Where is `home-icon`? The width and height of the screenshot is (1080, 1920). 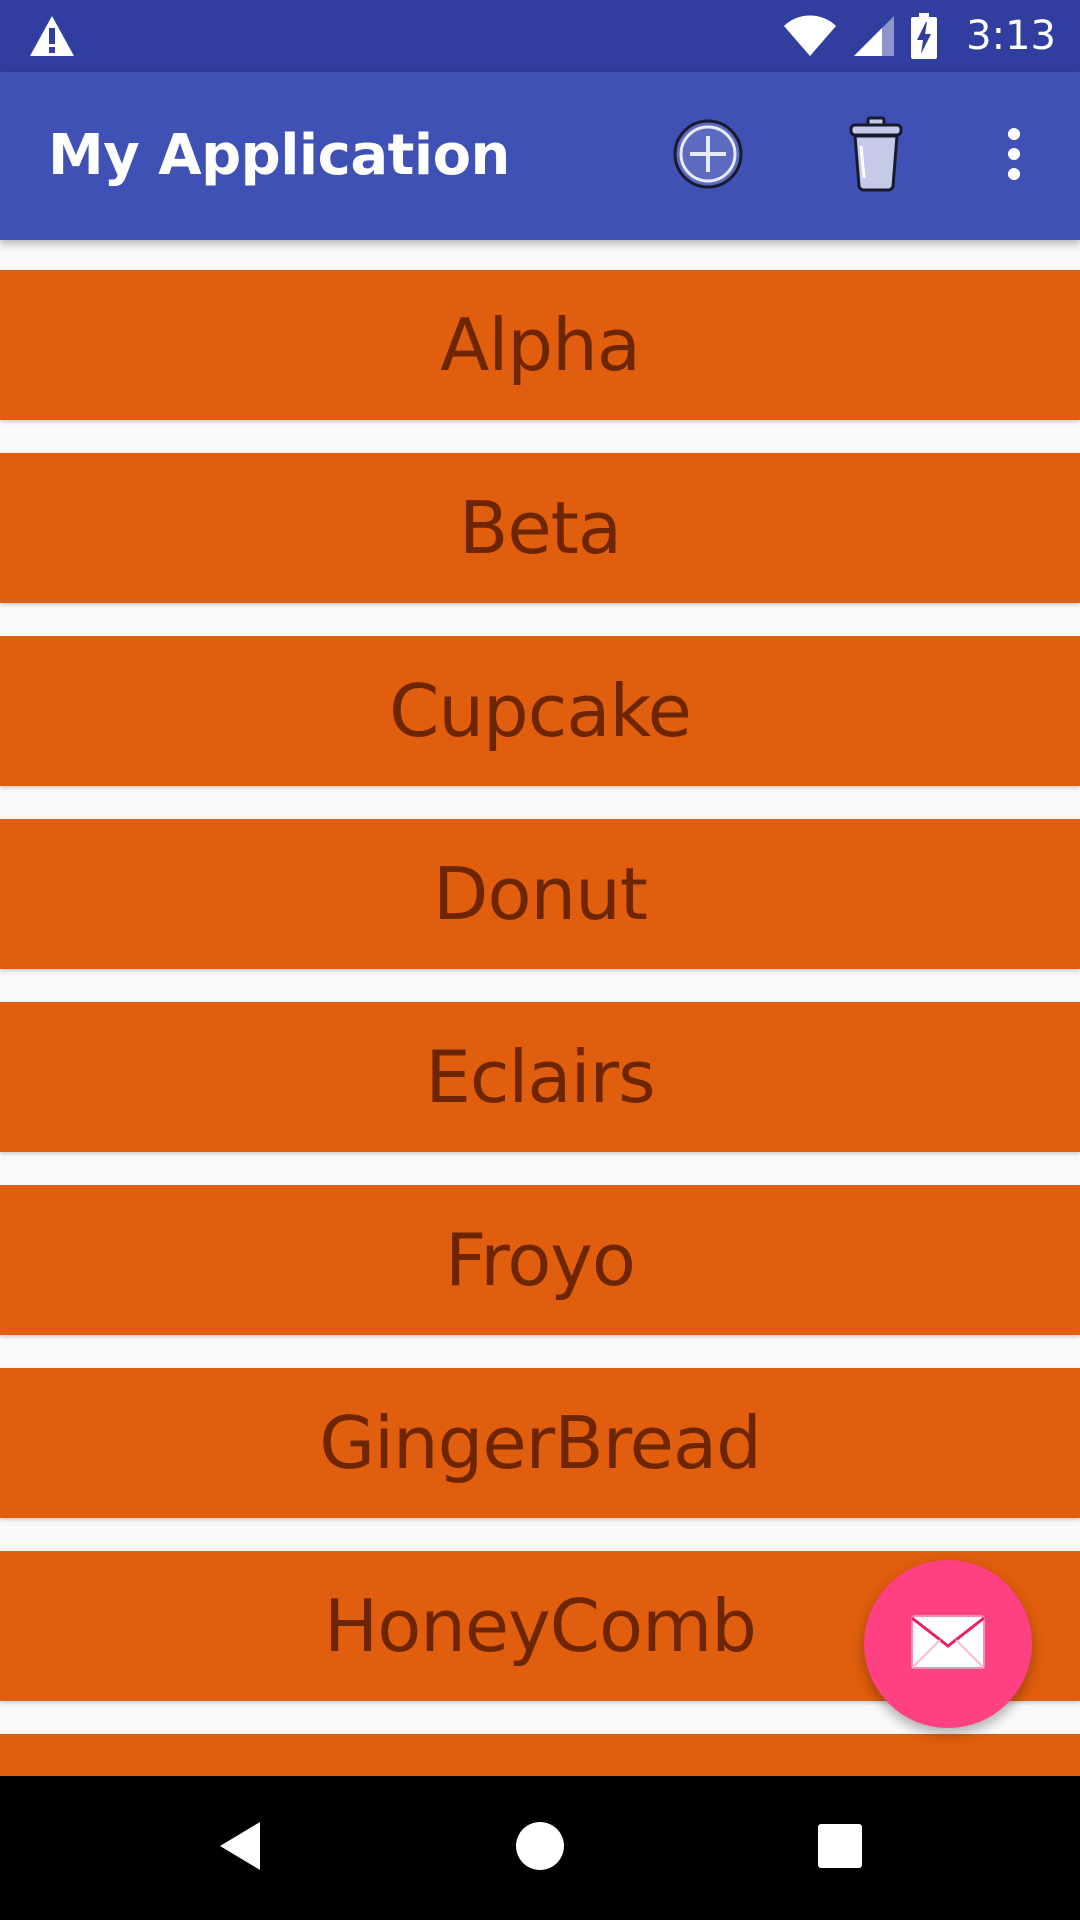
home-icon is located at coordinates (540, 1848).